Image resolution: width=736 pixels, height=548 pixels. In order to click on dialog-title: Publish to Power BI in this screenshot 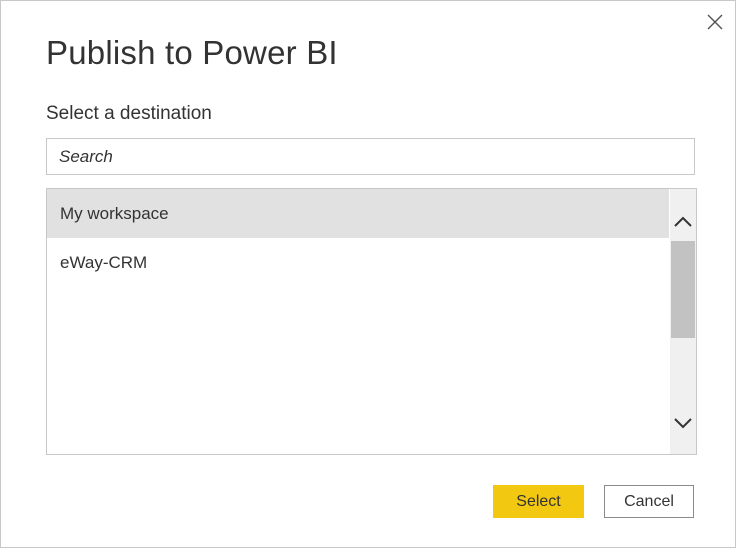, I will do `click(192, 52)`.